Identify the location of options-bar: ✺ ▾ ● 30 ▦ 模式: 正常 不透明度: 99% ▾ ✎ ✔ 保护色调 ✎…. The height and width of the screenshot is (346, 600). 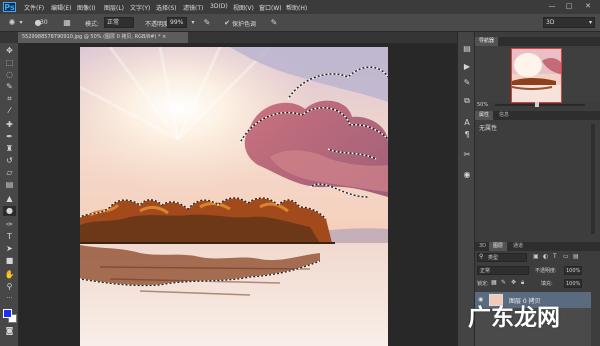
(300, 23).